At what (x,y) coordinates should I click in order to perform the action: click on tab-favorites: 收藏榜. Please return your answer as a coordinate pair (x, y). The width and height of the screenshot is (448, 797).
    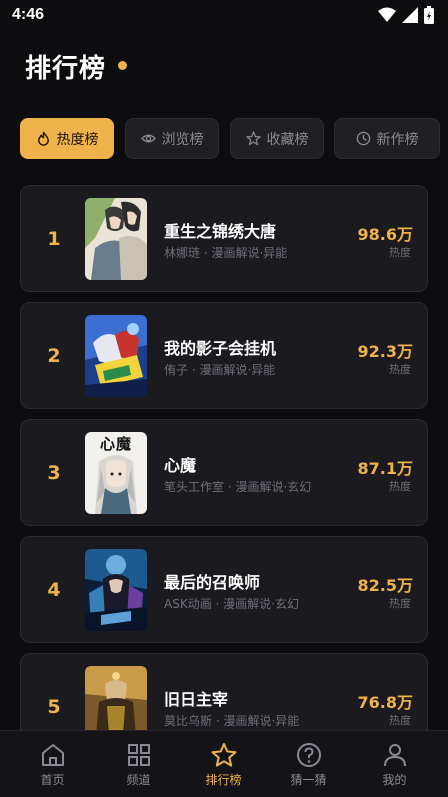
    Looking at the image, I should click on (277, 138).